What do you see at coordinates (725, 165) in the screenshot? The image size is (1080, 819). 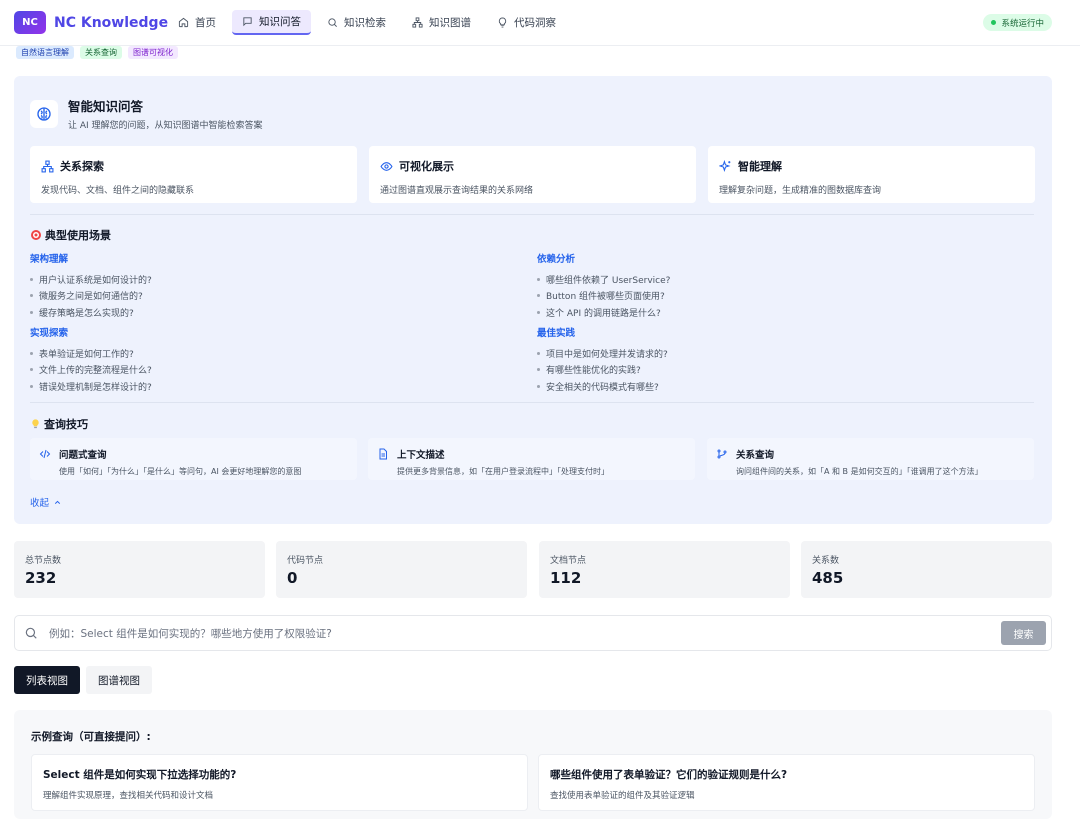 I see `sparkles-icon` at bounding box center [725, 165].